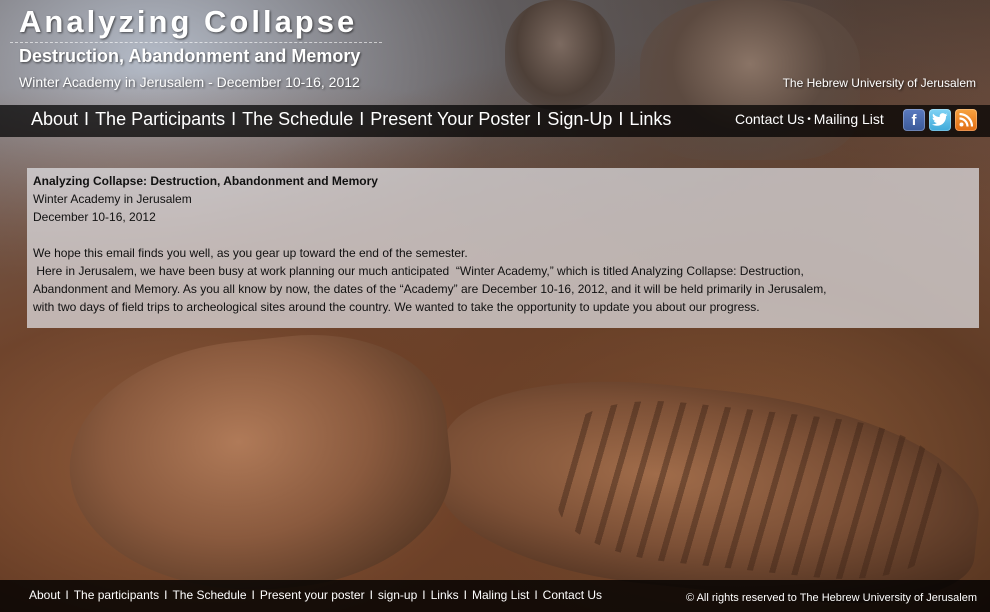 Image resolution: width=990 pixels, height=612 pixels. Describe the element at coordinates (445, 595) in the screenshot. I see `footer-link-links: Links` at that location.